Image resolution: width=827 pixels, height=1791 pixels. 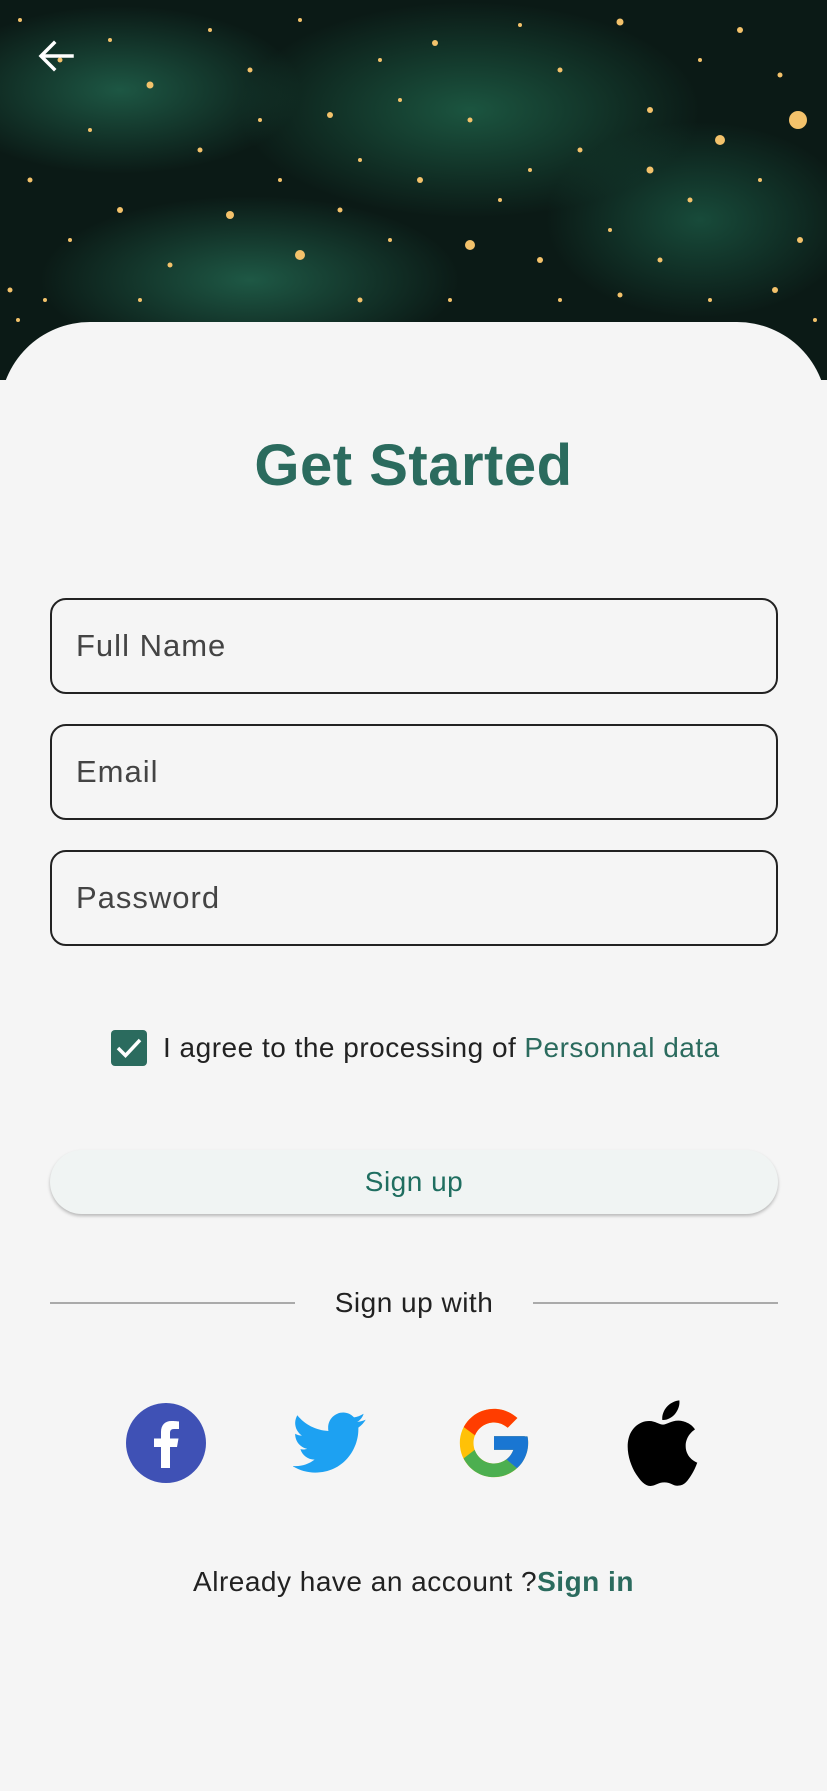 What do you see at coordinates (413, 465) in the screenshot?
I see `page-title: Get Started` at bounding box center [413, 465].